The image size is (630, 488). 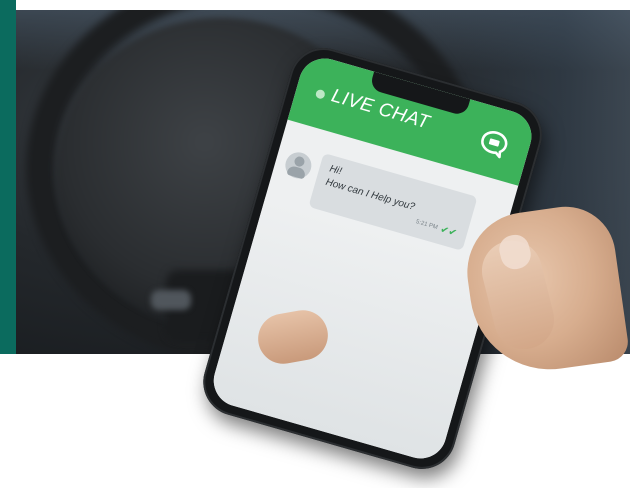 I want to click on message-line-1: Hi!, so click(x=335, y=170).